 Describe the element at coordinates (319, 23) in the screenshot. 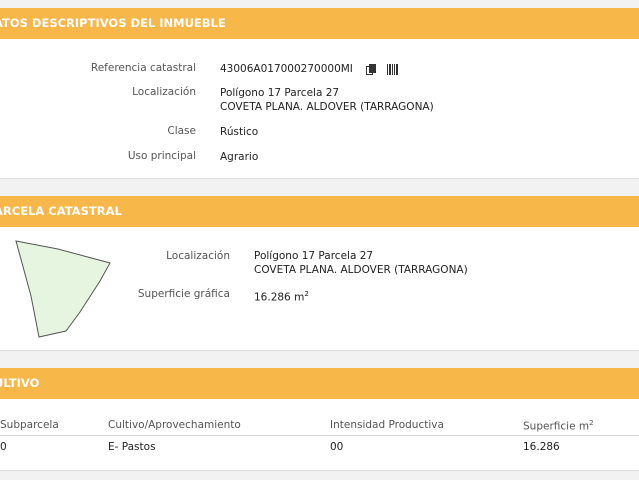

I see `datos-descriptivos-header: ATOS DESCRIPTIVOS DEL INMUEBLE` at that location.